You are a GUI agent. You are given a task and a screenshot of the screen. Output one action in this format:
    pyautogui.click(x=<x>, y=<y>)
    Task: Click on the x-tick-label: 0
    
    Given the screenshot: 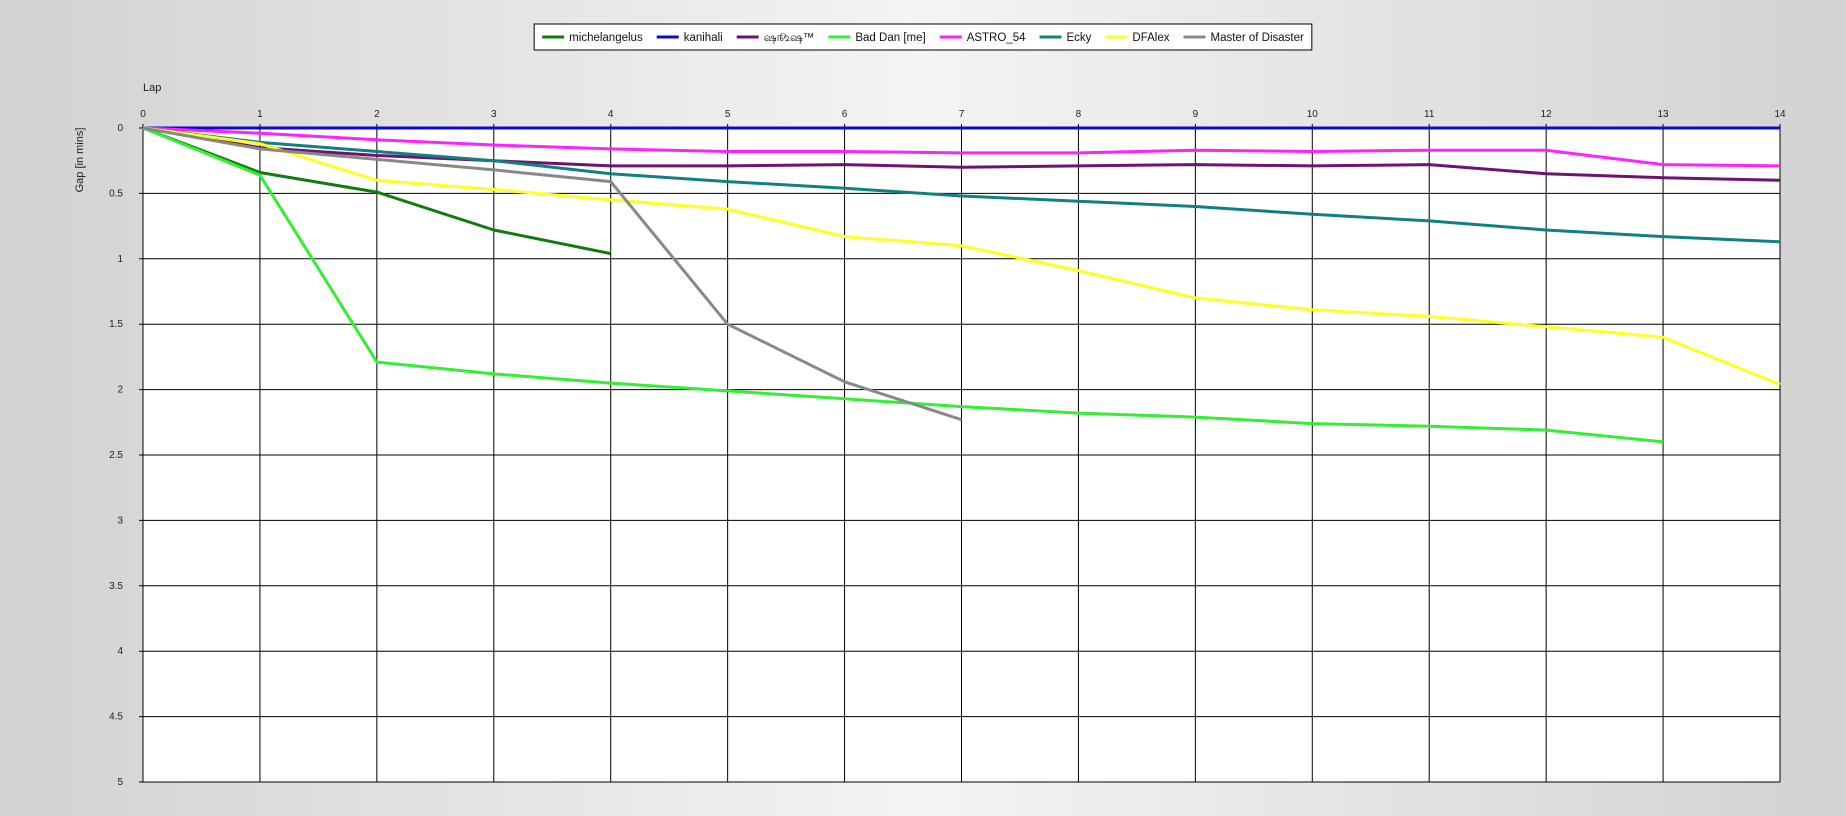 What is the action you would take?
    pyautogui.click(x=143, y=114)
    